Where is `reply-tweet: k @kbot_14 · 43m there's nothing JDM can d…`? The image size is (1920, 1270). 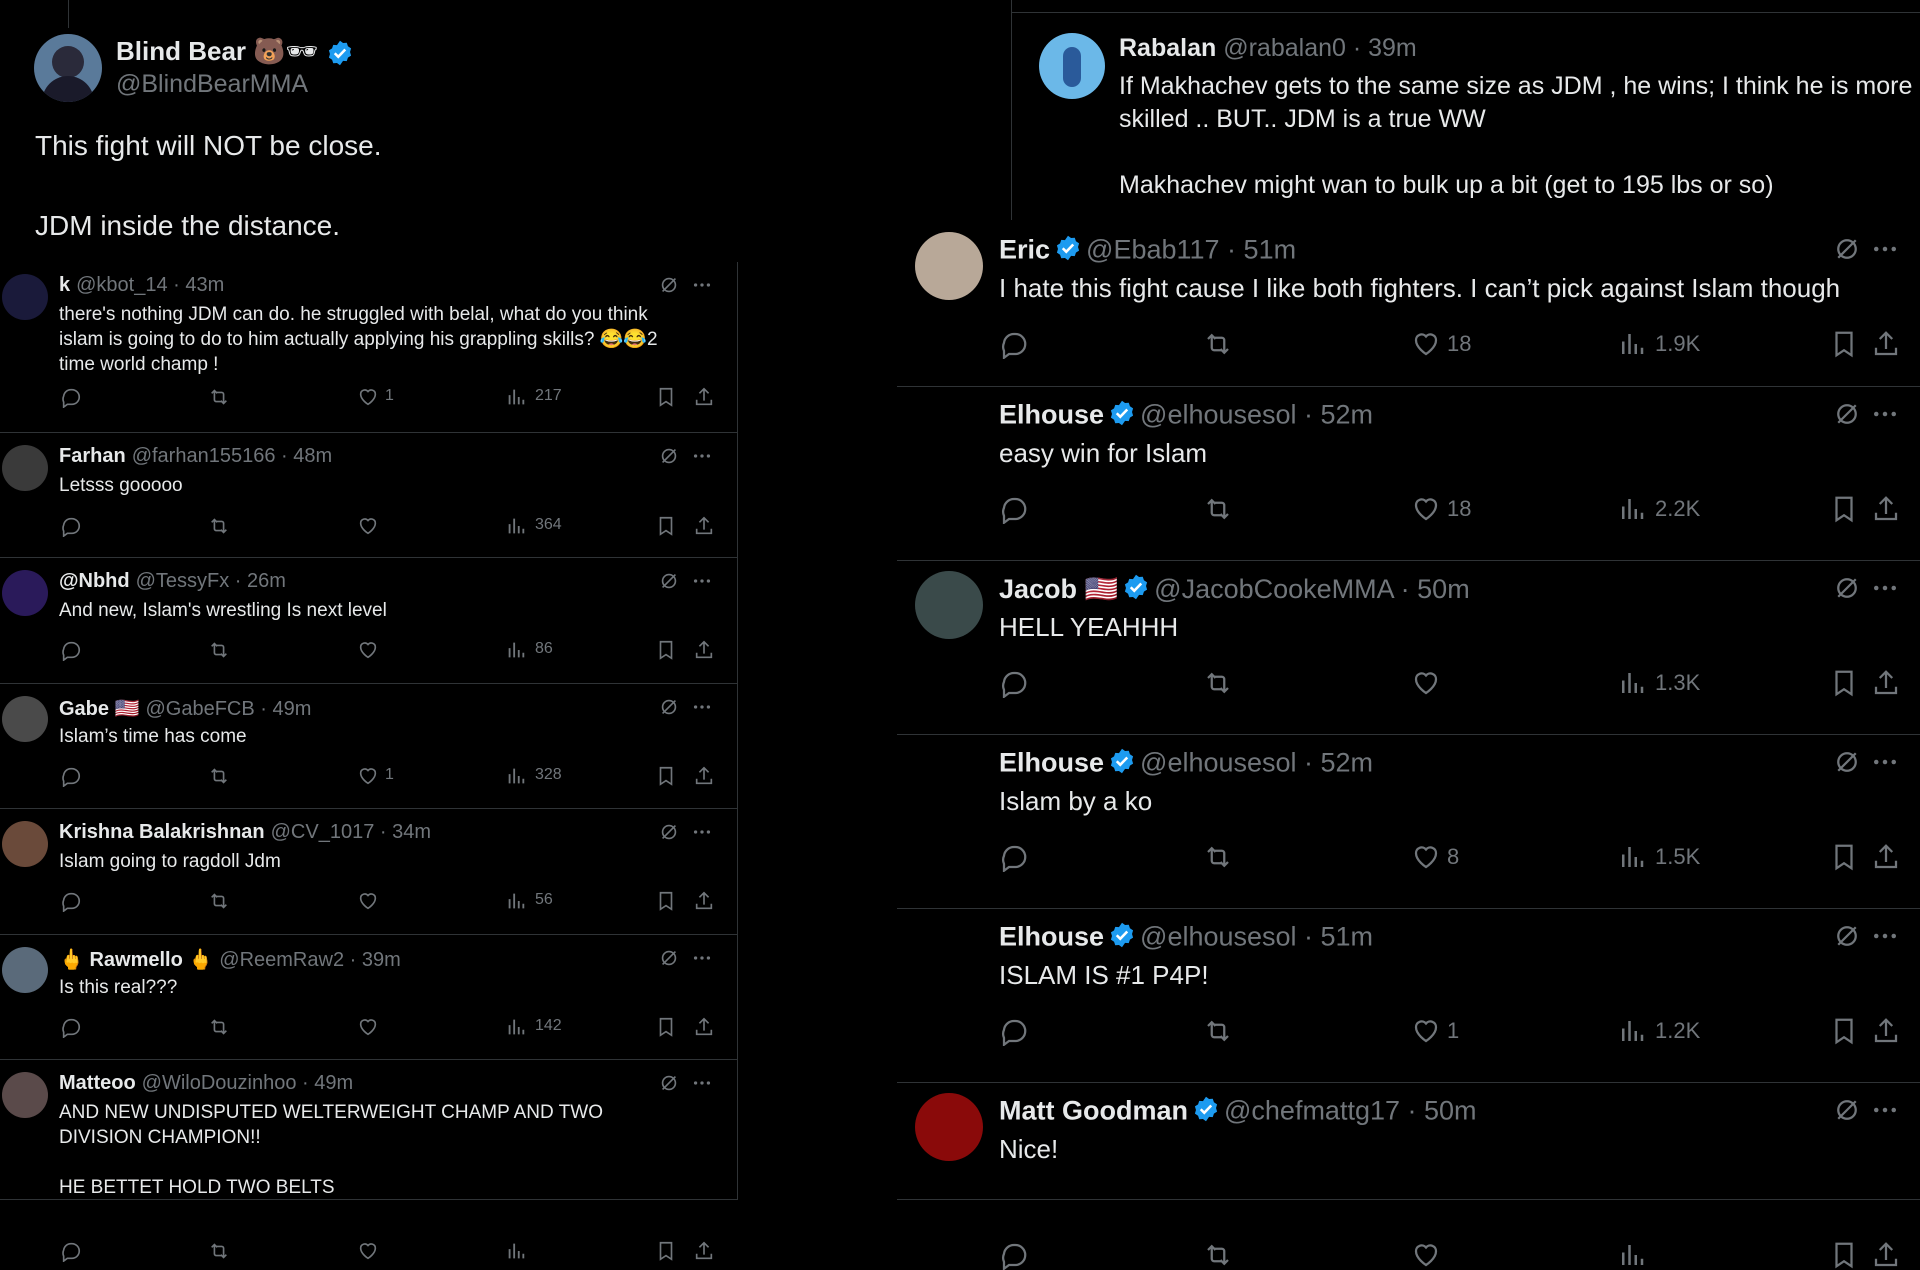 reply-tweet: k @kbot_14 · 43m there's nothing JDM can d… is located at coordinates (368, 347).